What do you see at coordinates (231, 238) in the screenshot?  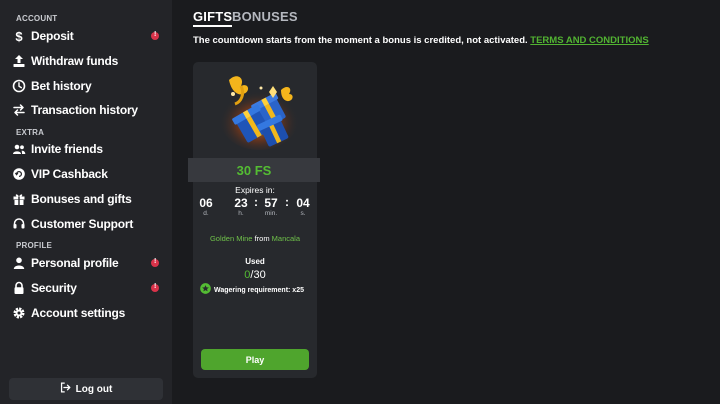 I see `game-link: Golden Mine` at bounding box center [231, 238].